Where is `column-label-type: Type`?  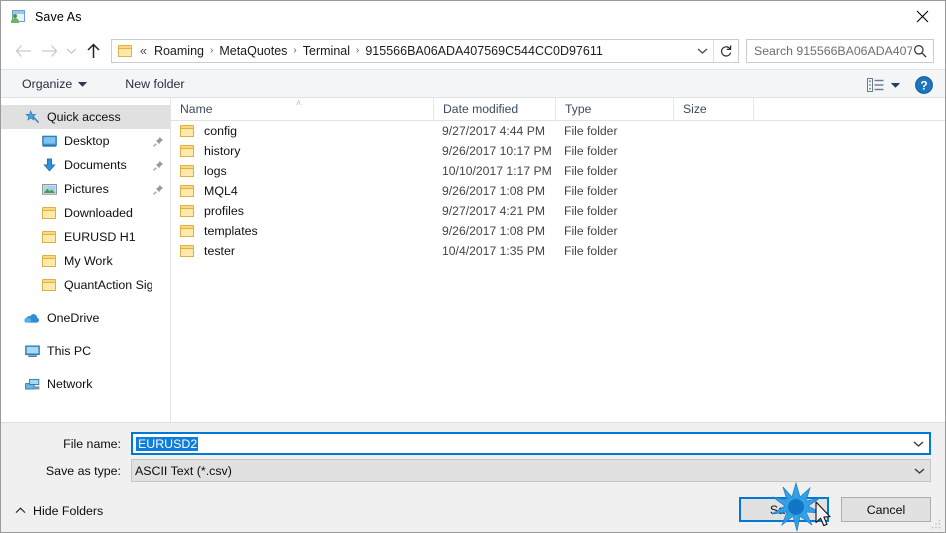 column-label-type: Type is located at coordinates (578, 109).